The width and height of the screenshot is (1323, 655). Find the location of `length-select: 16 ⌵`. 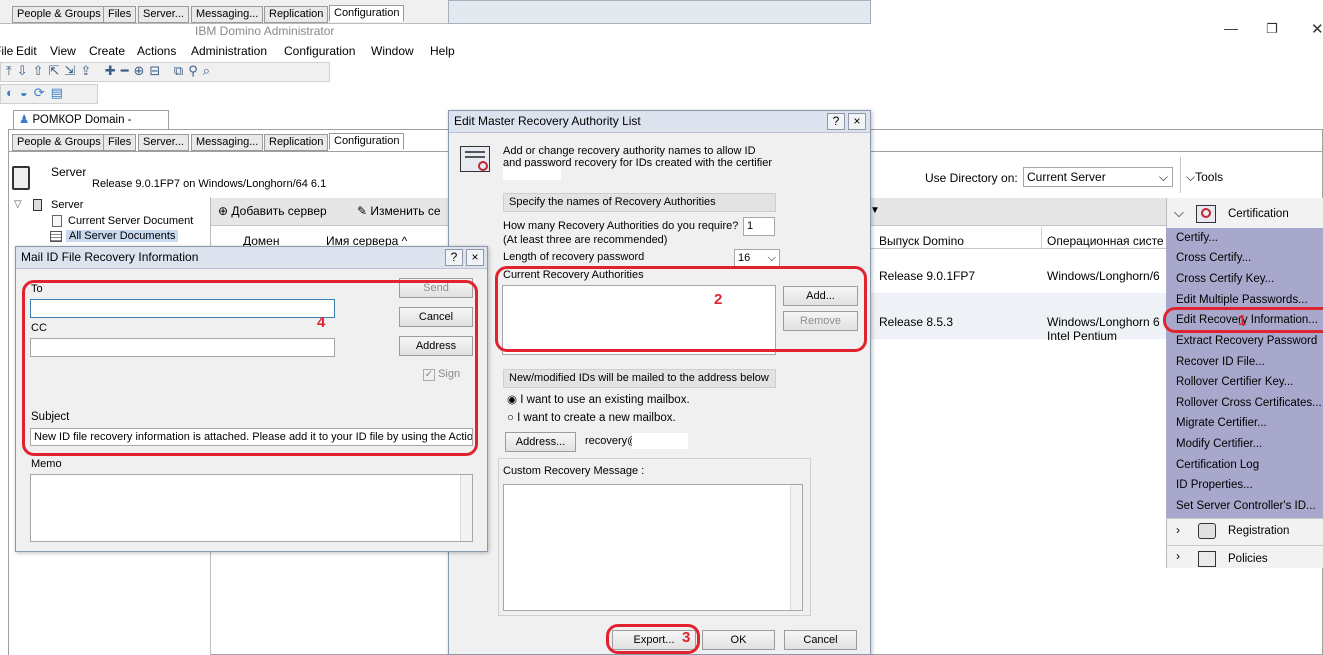

length-select: 16 ⌵ is located at coordinates (757, 258).